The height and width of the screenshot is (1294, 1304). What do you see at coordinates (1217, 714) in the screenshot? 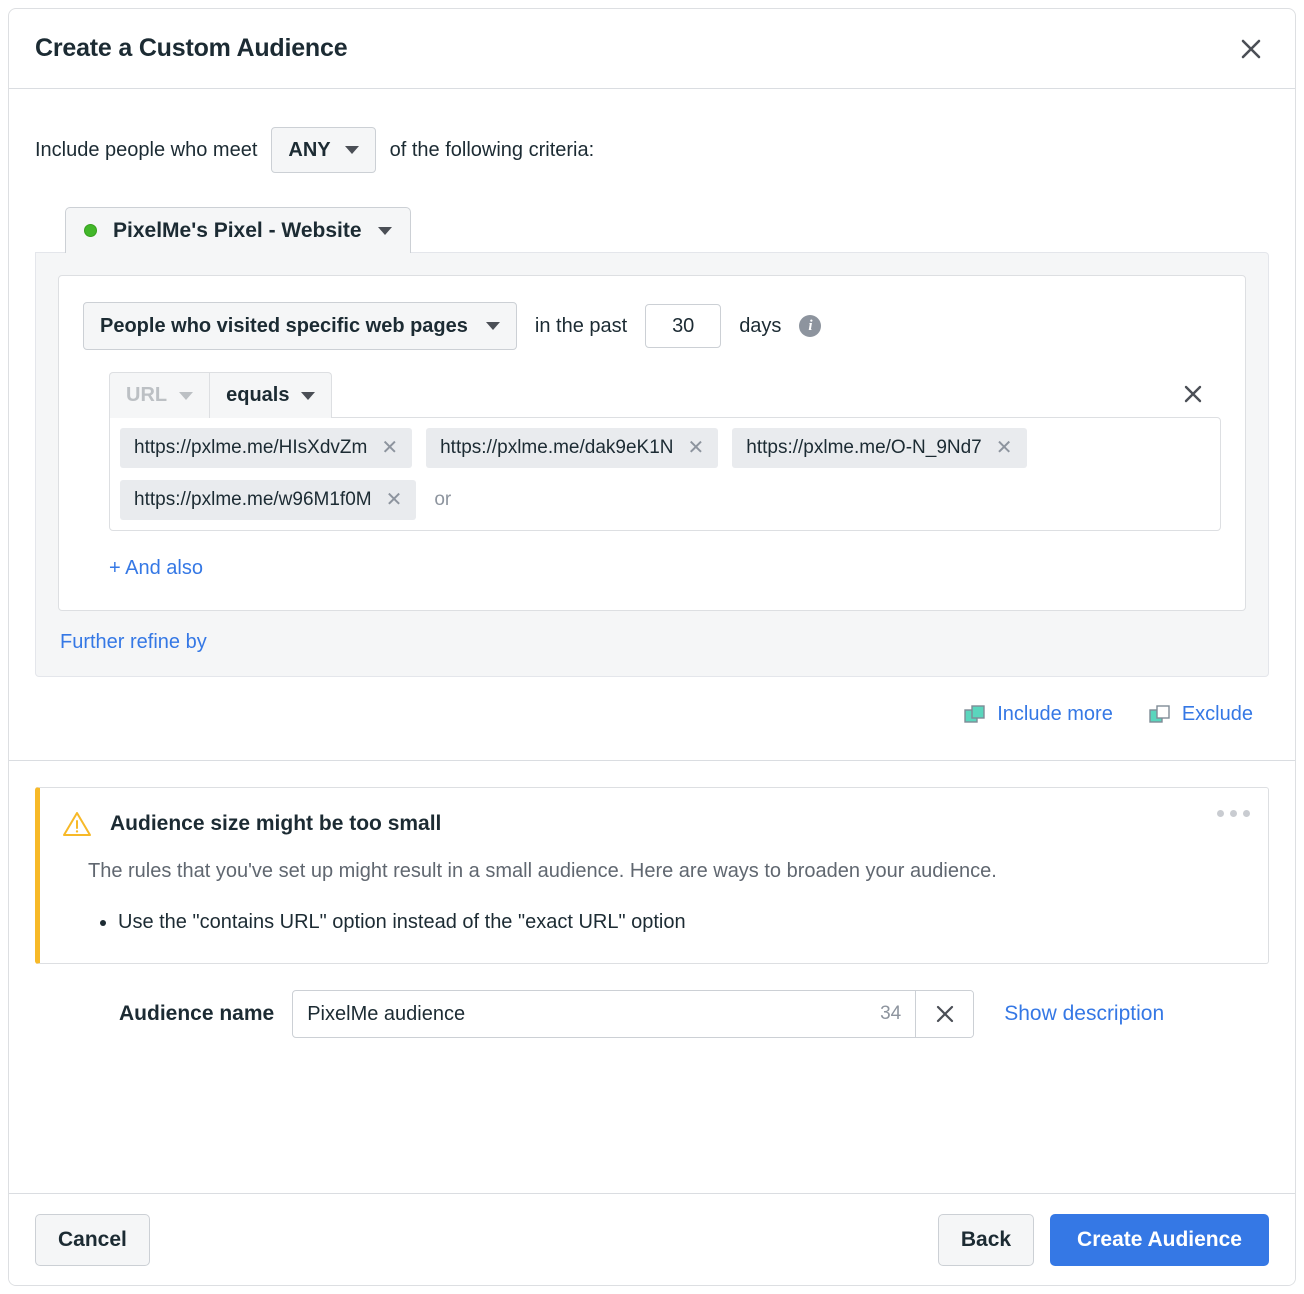
I see `exclude-label: Exclude` at bounding box center [1217, 714].